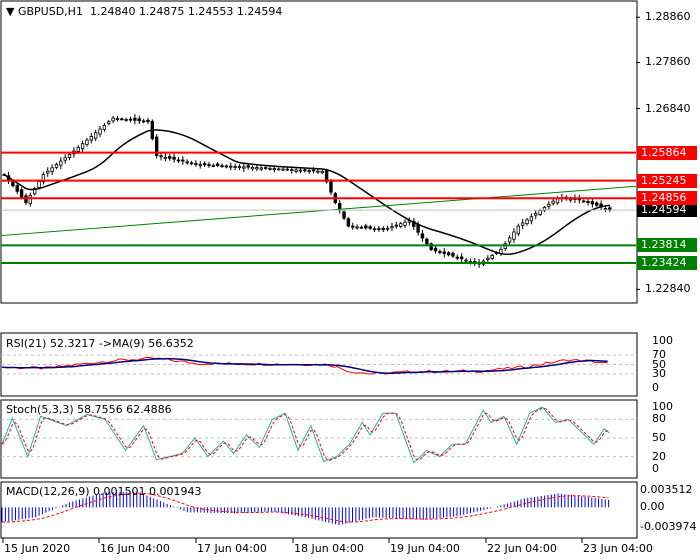  I want to click on time-tick-label: 22 Jun 04:00, so click(522, 548).